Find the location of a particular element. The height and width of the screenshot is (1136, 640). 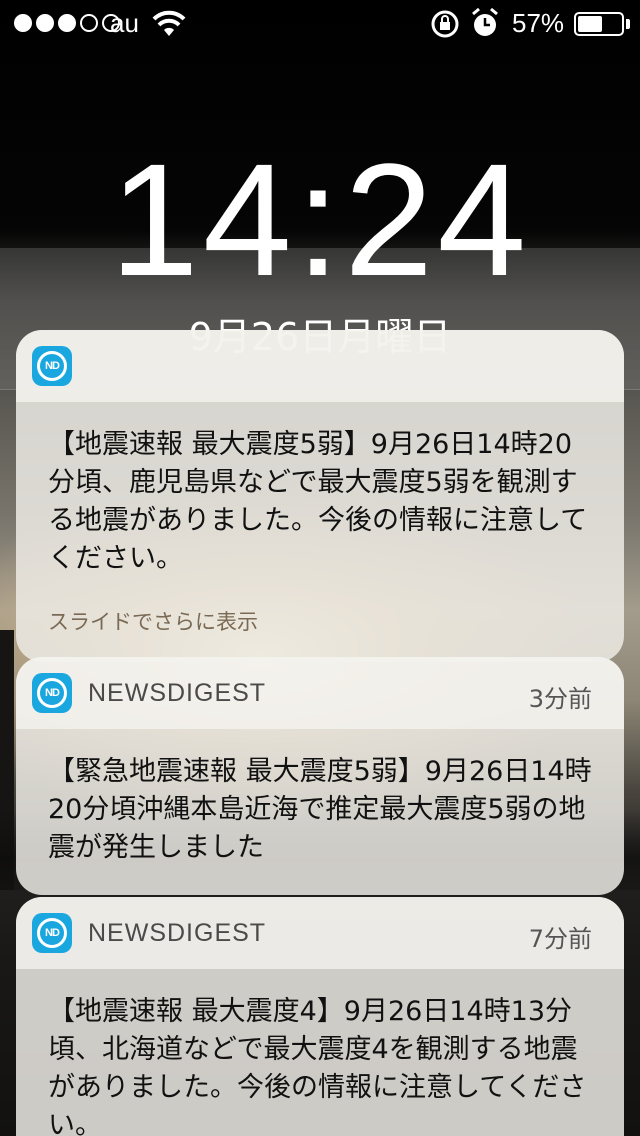

wifi-icon is located at coordinates (169, 23).